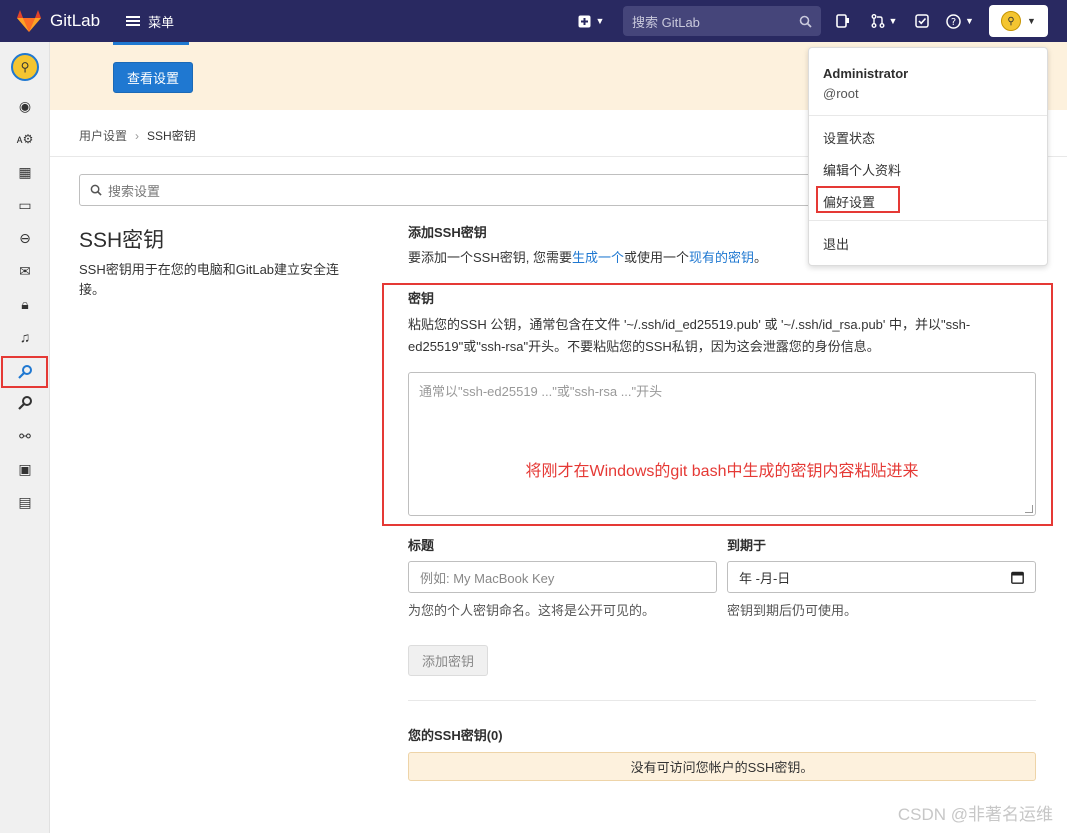 Image resolution: width=1067 pixels, height=833 pixels. Describe the element at coordinates (865, 73) in the screenshot. I see `dropdown-user-name: Administrator` at that location.